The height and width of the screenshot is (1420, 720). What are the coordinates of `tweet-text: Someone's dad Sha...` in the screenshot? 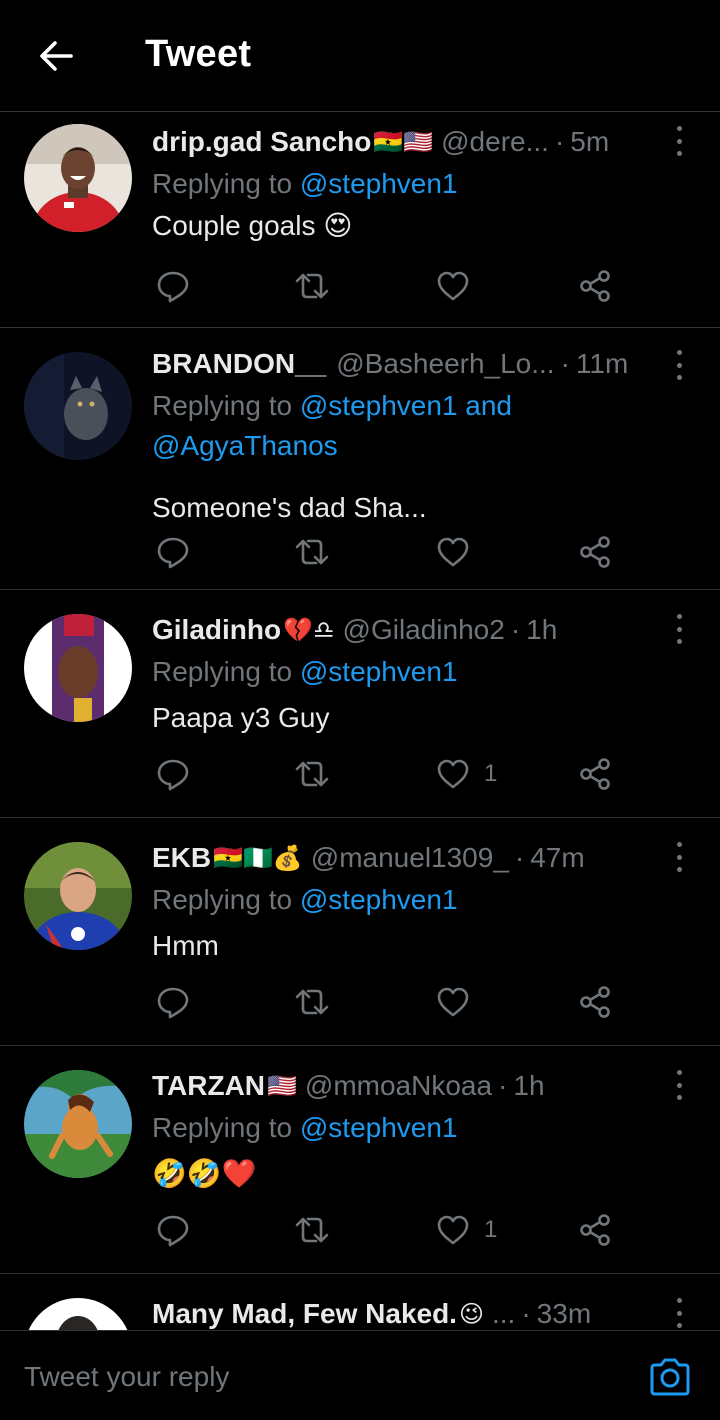 It's located at (289, 507).